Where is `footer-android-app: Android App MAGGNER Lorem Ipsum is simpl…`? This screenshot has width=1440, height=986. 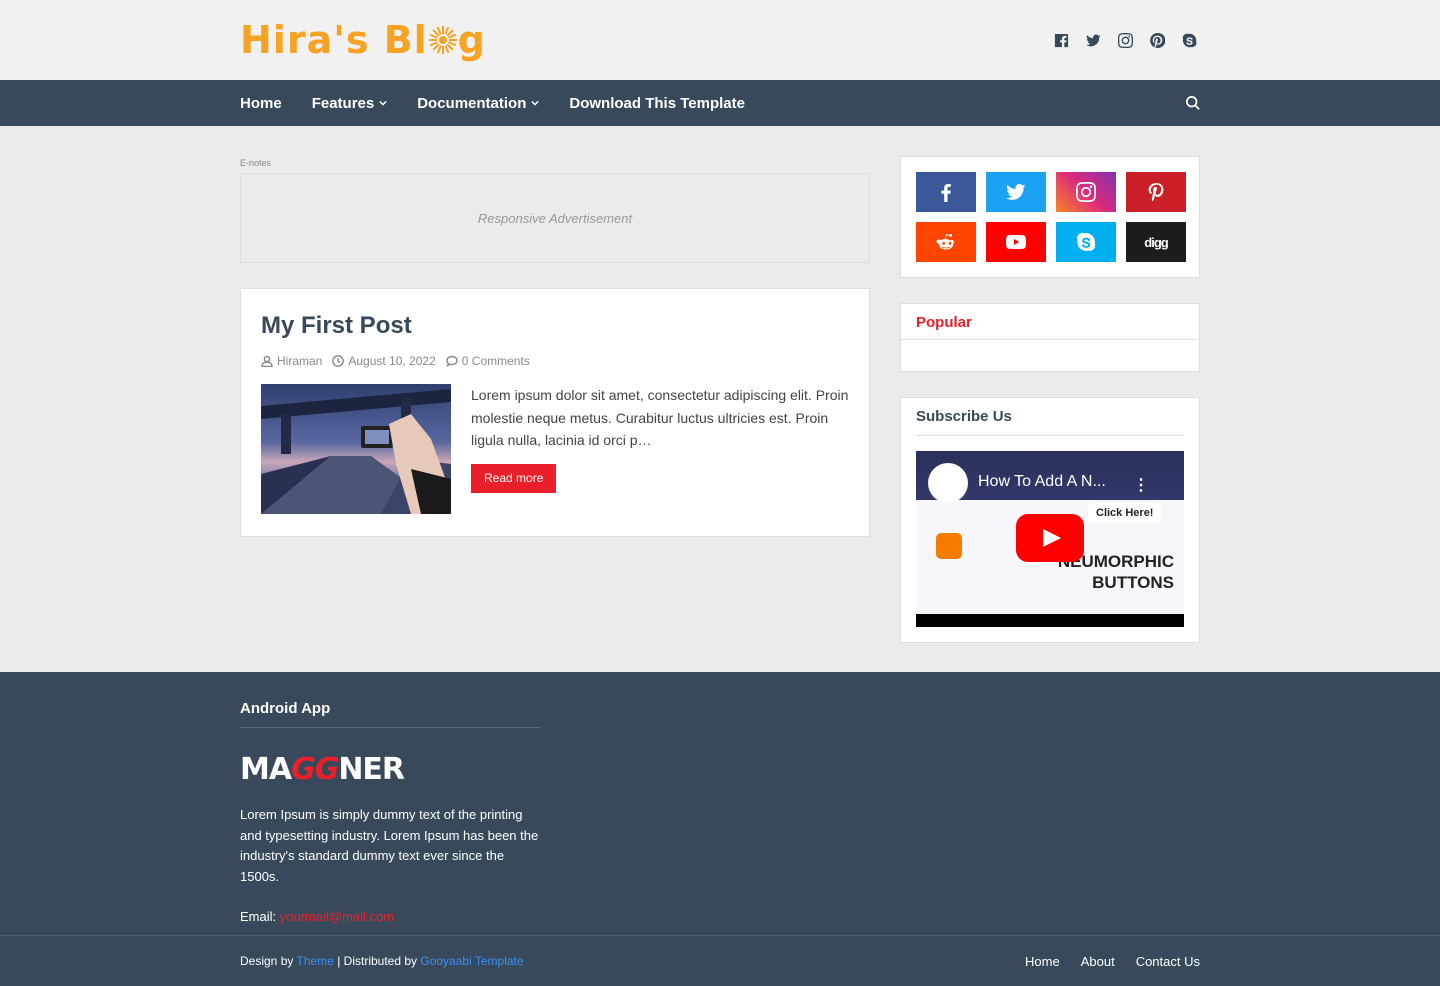
footer-android-app: Android App MAGGNER Lorem Ipsum is simpl… is located at coordinates (390, 812).